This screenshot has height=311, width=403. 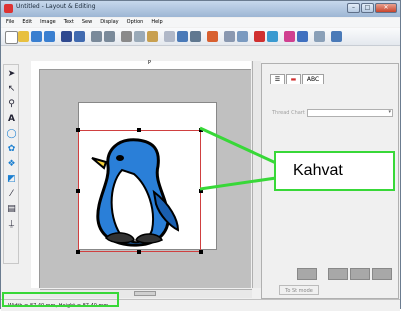 I want to click on tab-color-icon: ▬, so click(x=293, y=79).